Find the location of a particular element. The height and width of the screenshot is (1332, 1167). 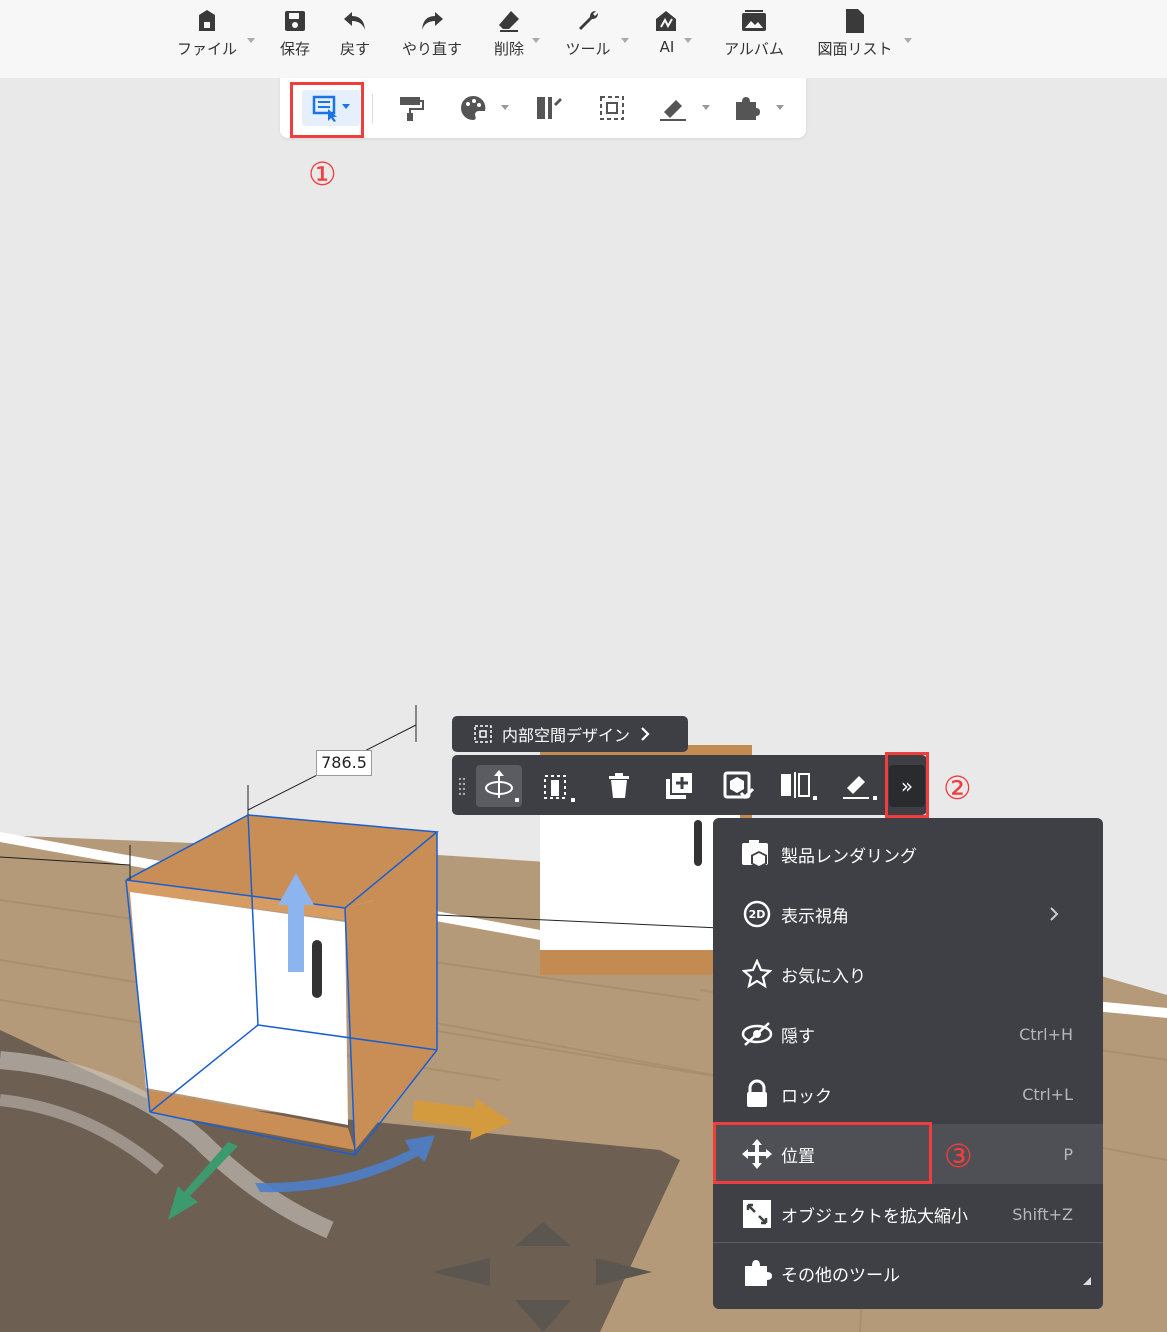

paint-roller-button is located at coordinates (410, 108).